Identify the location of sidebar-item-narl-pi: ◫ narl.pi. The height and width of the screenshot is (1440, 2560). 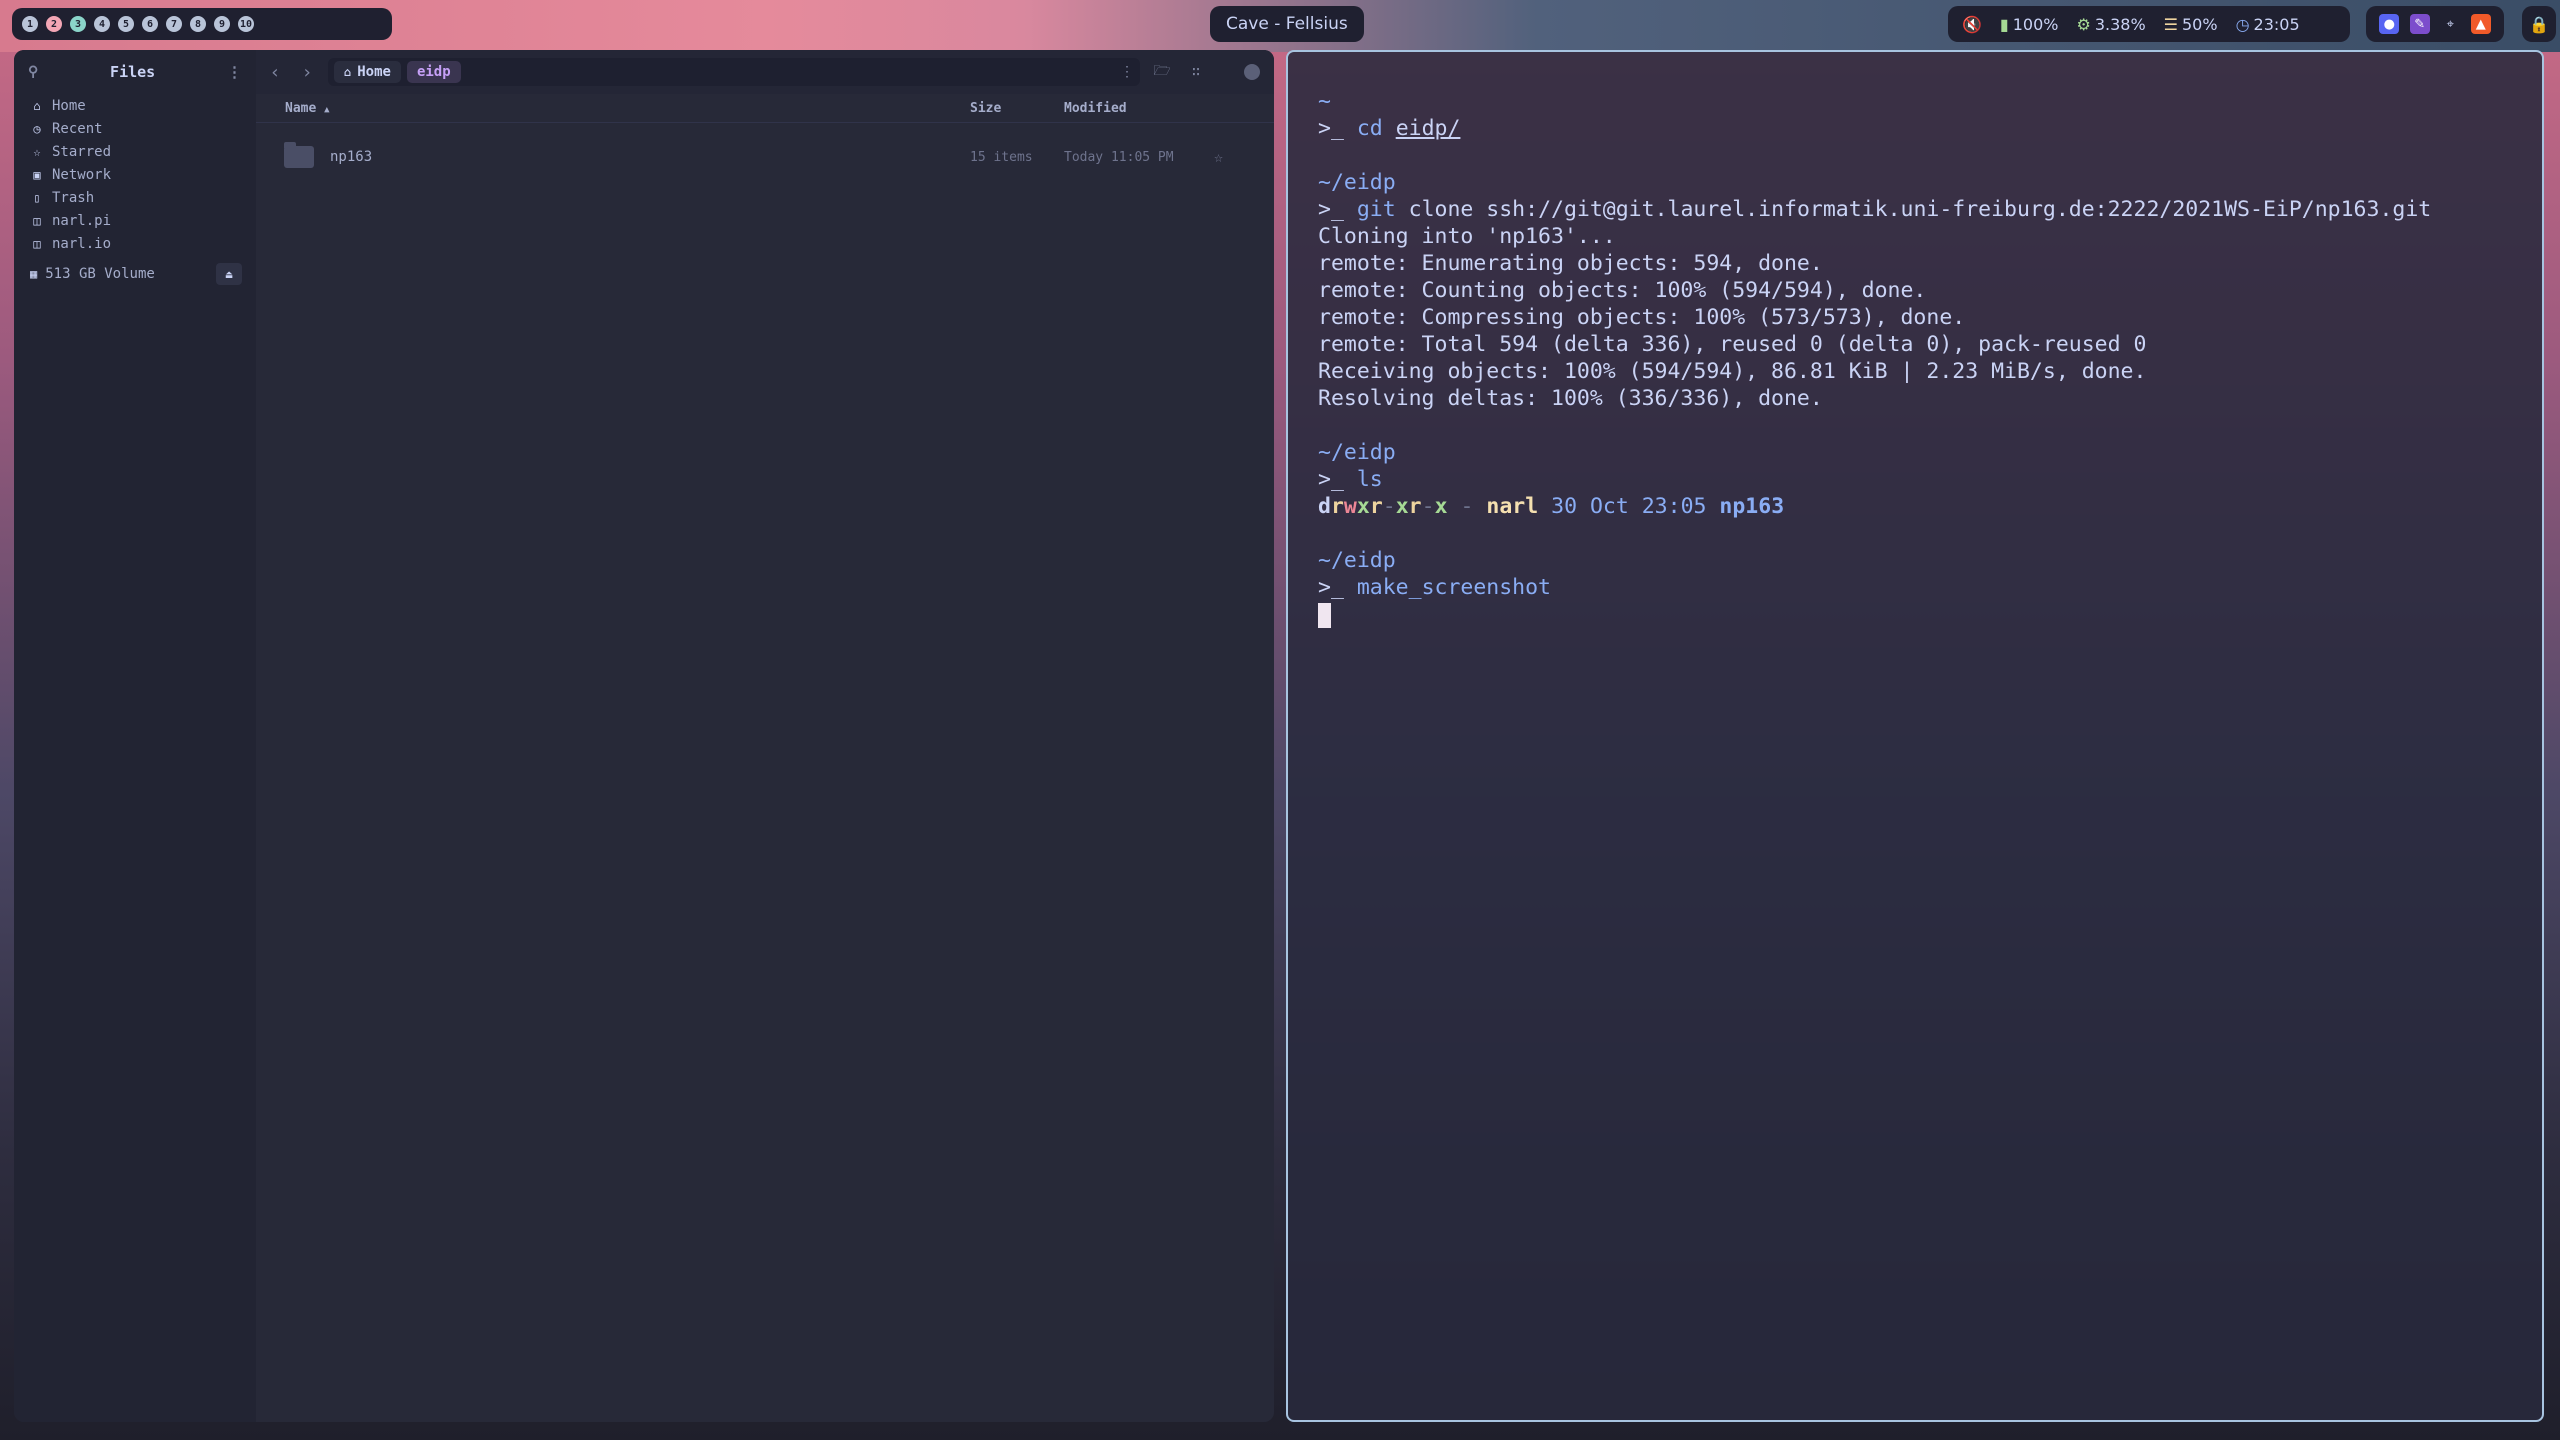
(135, 220).